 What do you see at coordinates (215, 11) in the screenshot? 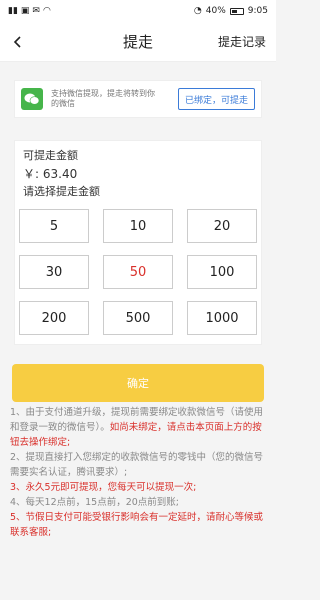
I see `battery-percent: 40%` at bounding box center [215, 11].